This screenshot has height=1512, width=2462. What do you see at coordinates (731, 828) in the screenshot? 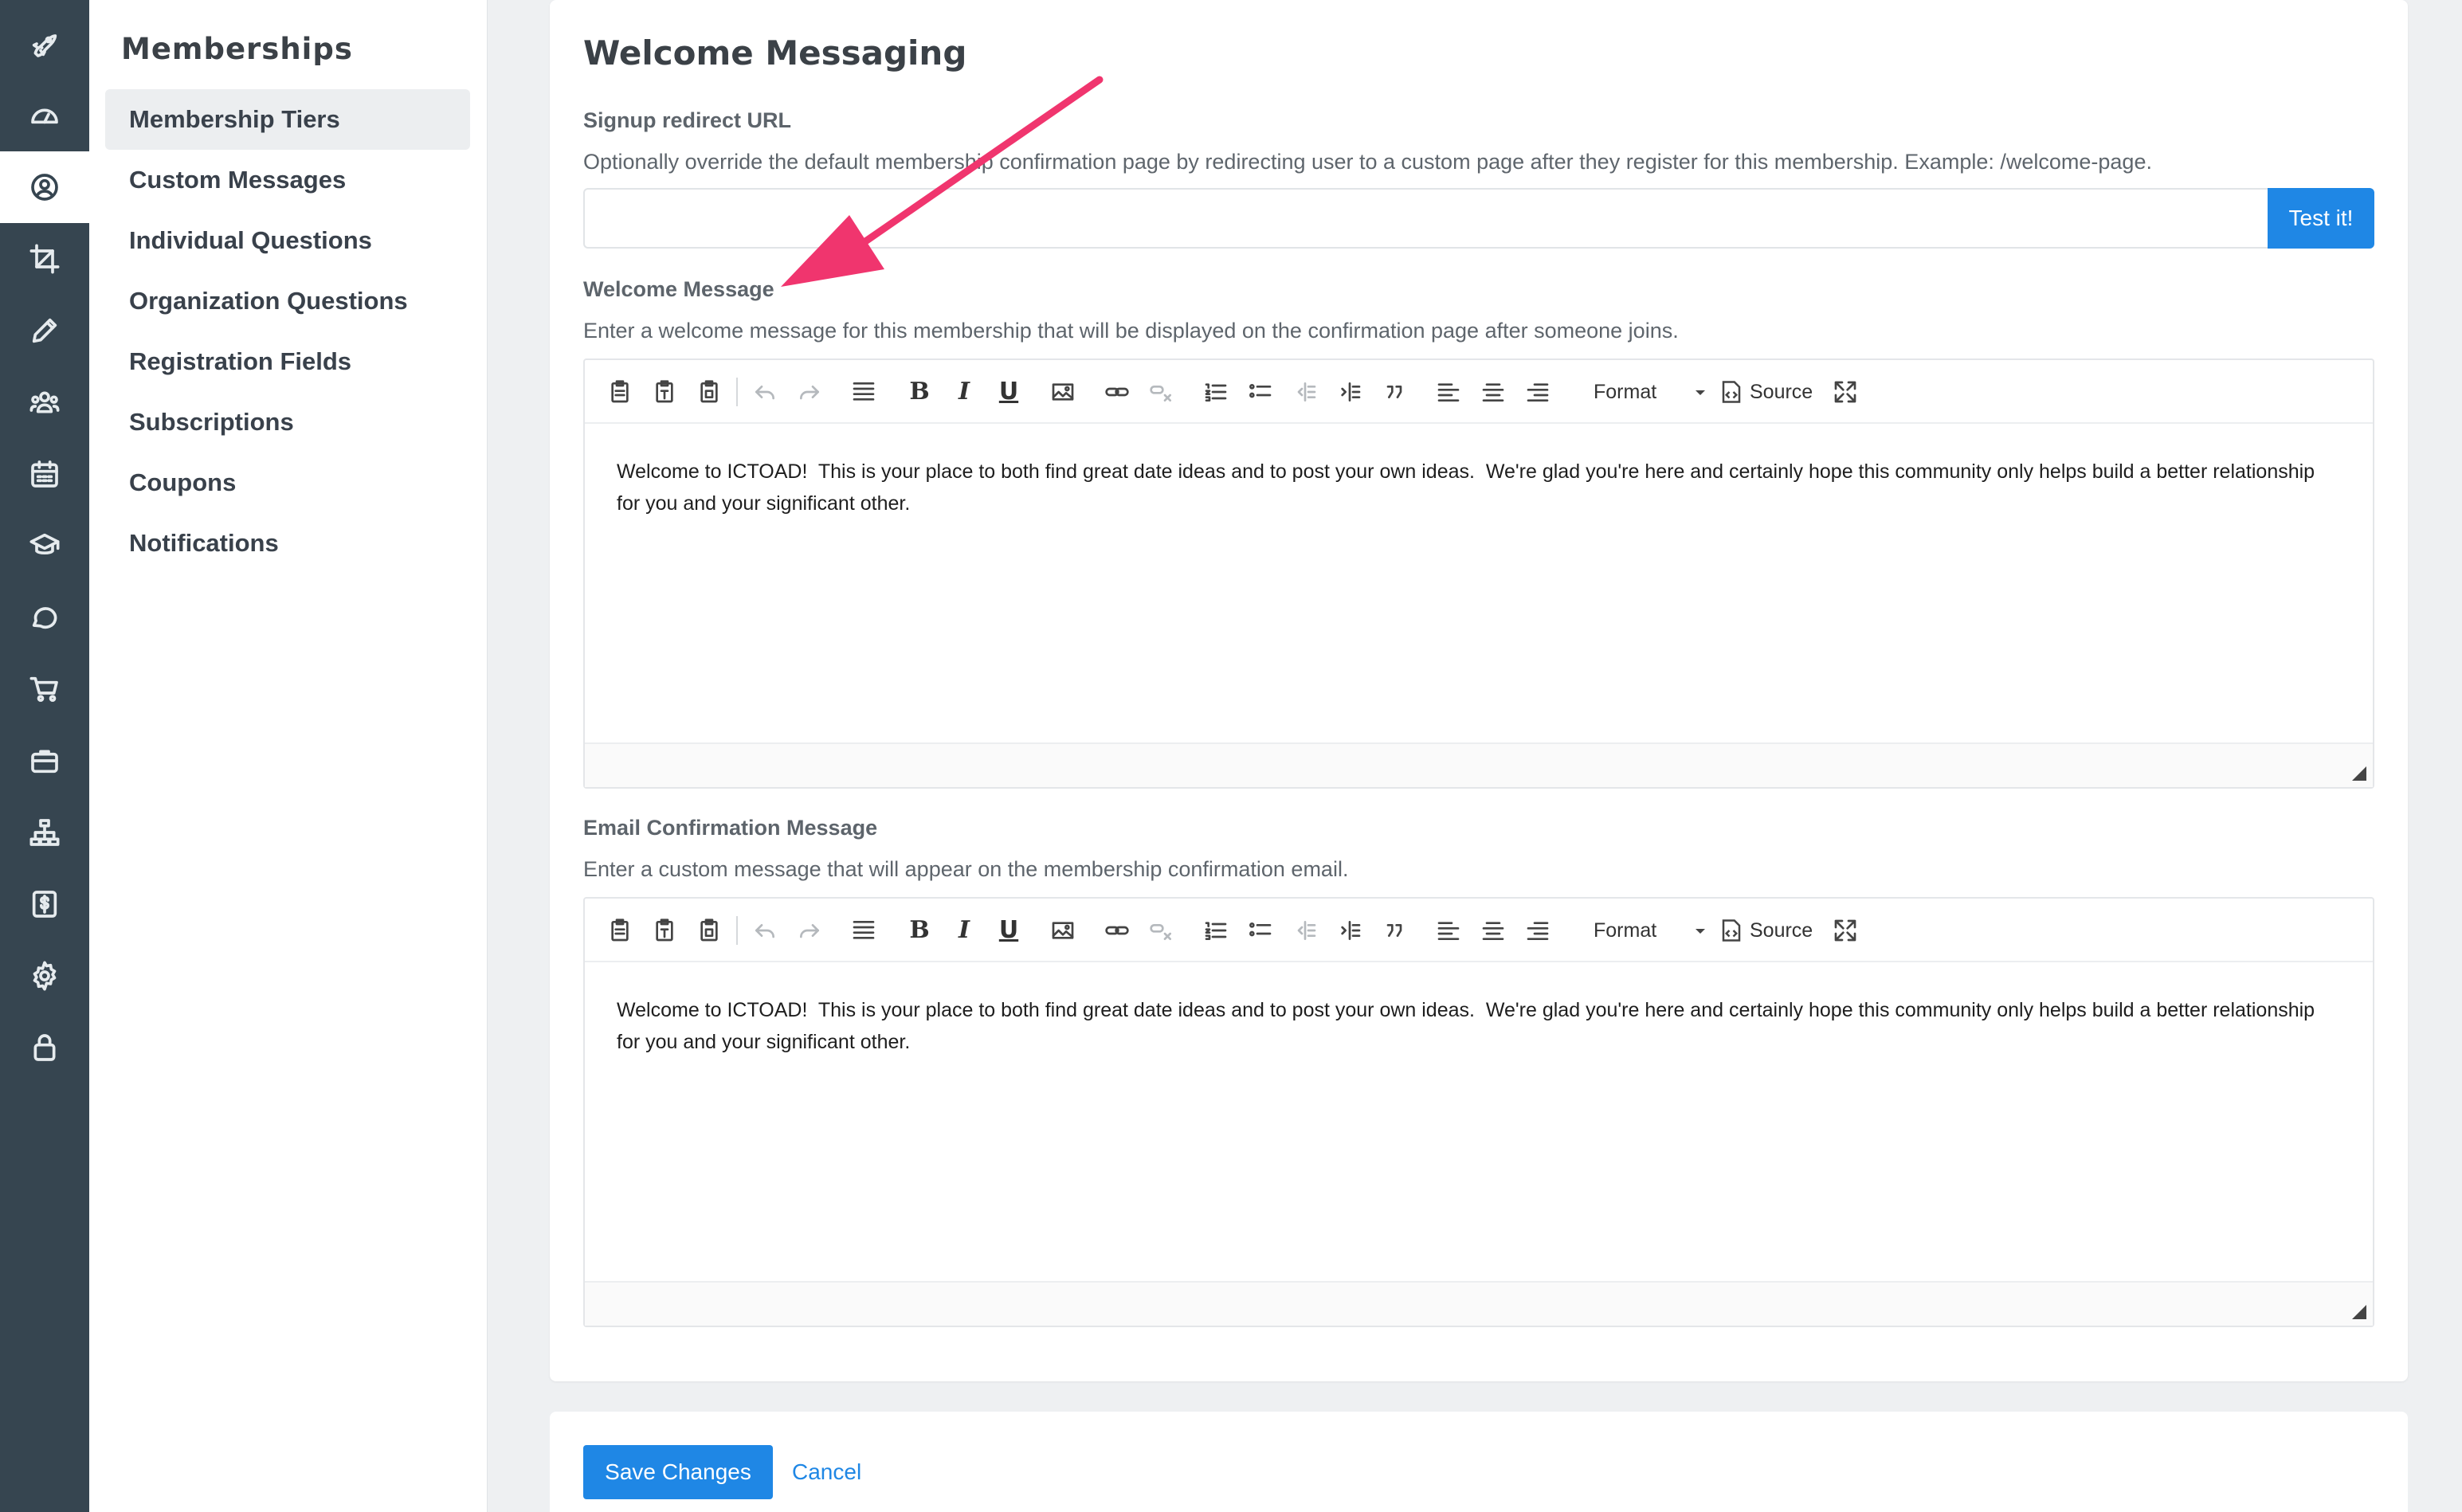
I see `email-confirmation-label: Email Confirmation Message` at bounding box center [731, 828].